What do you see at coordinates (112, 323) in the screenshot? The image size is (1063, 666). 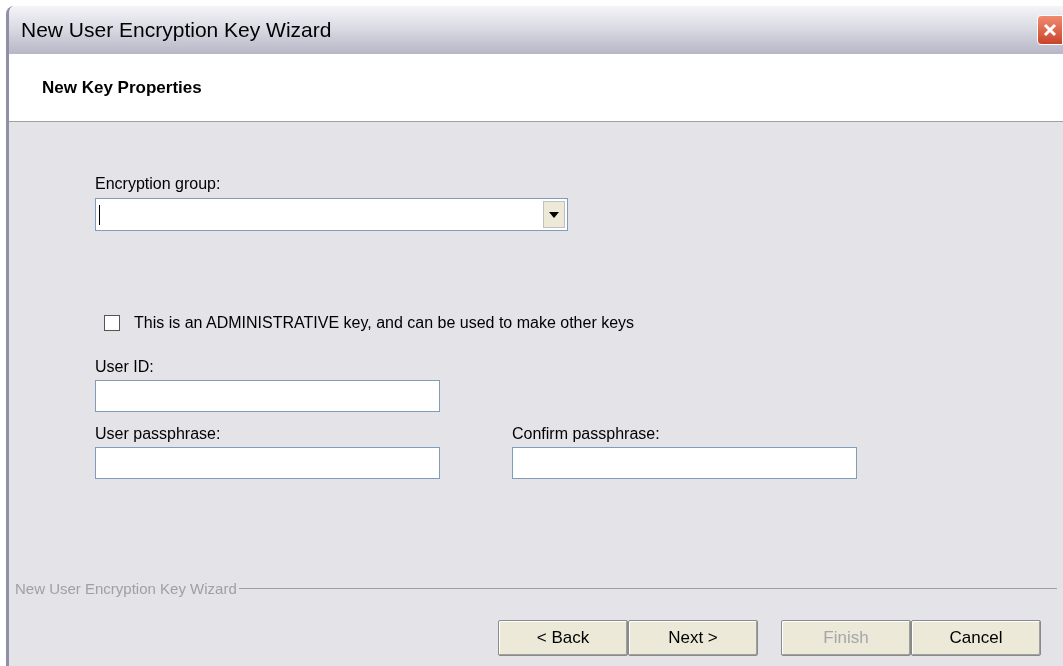 I see `checkbox` at bounding box center [112, 323].